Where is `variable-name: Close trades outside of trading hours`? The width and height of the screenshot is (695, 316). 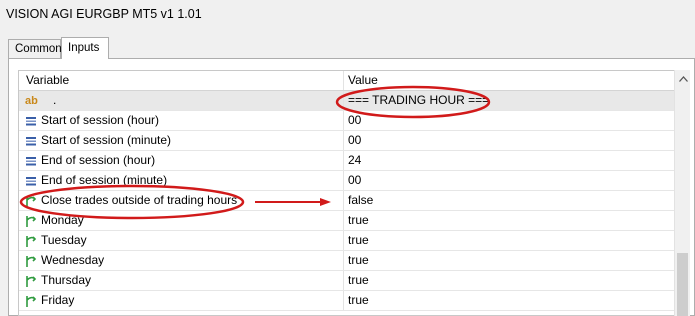 variable-name: Close trades outside of trading hours is located at coordinates (139, 200).